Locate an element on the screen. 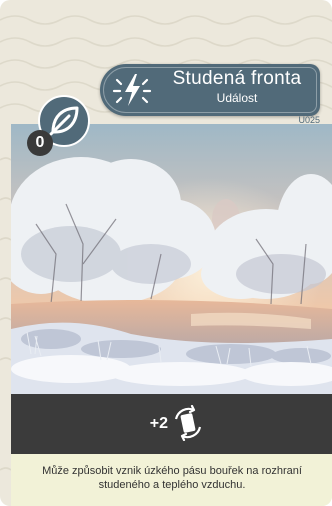 The height and width of the screenshot is (506, 332). rotating-card-icon is located at coordinates (188, 423).